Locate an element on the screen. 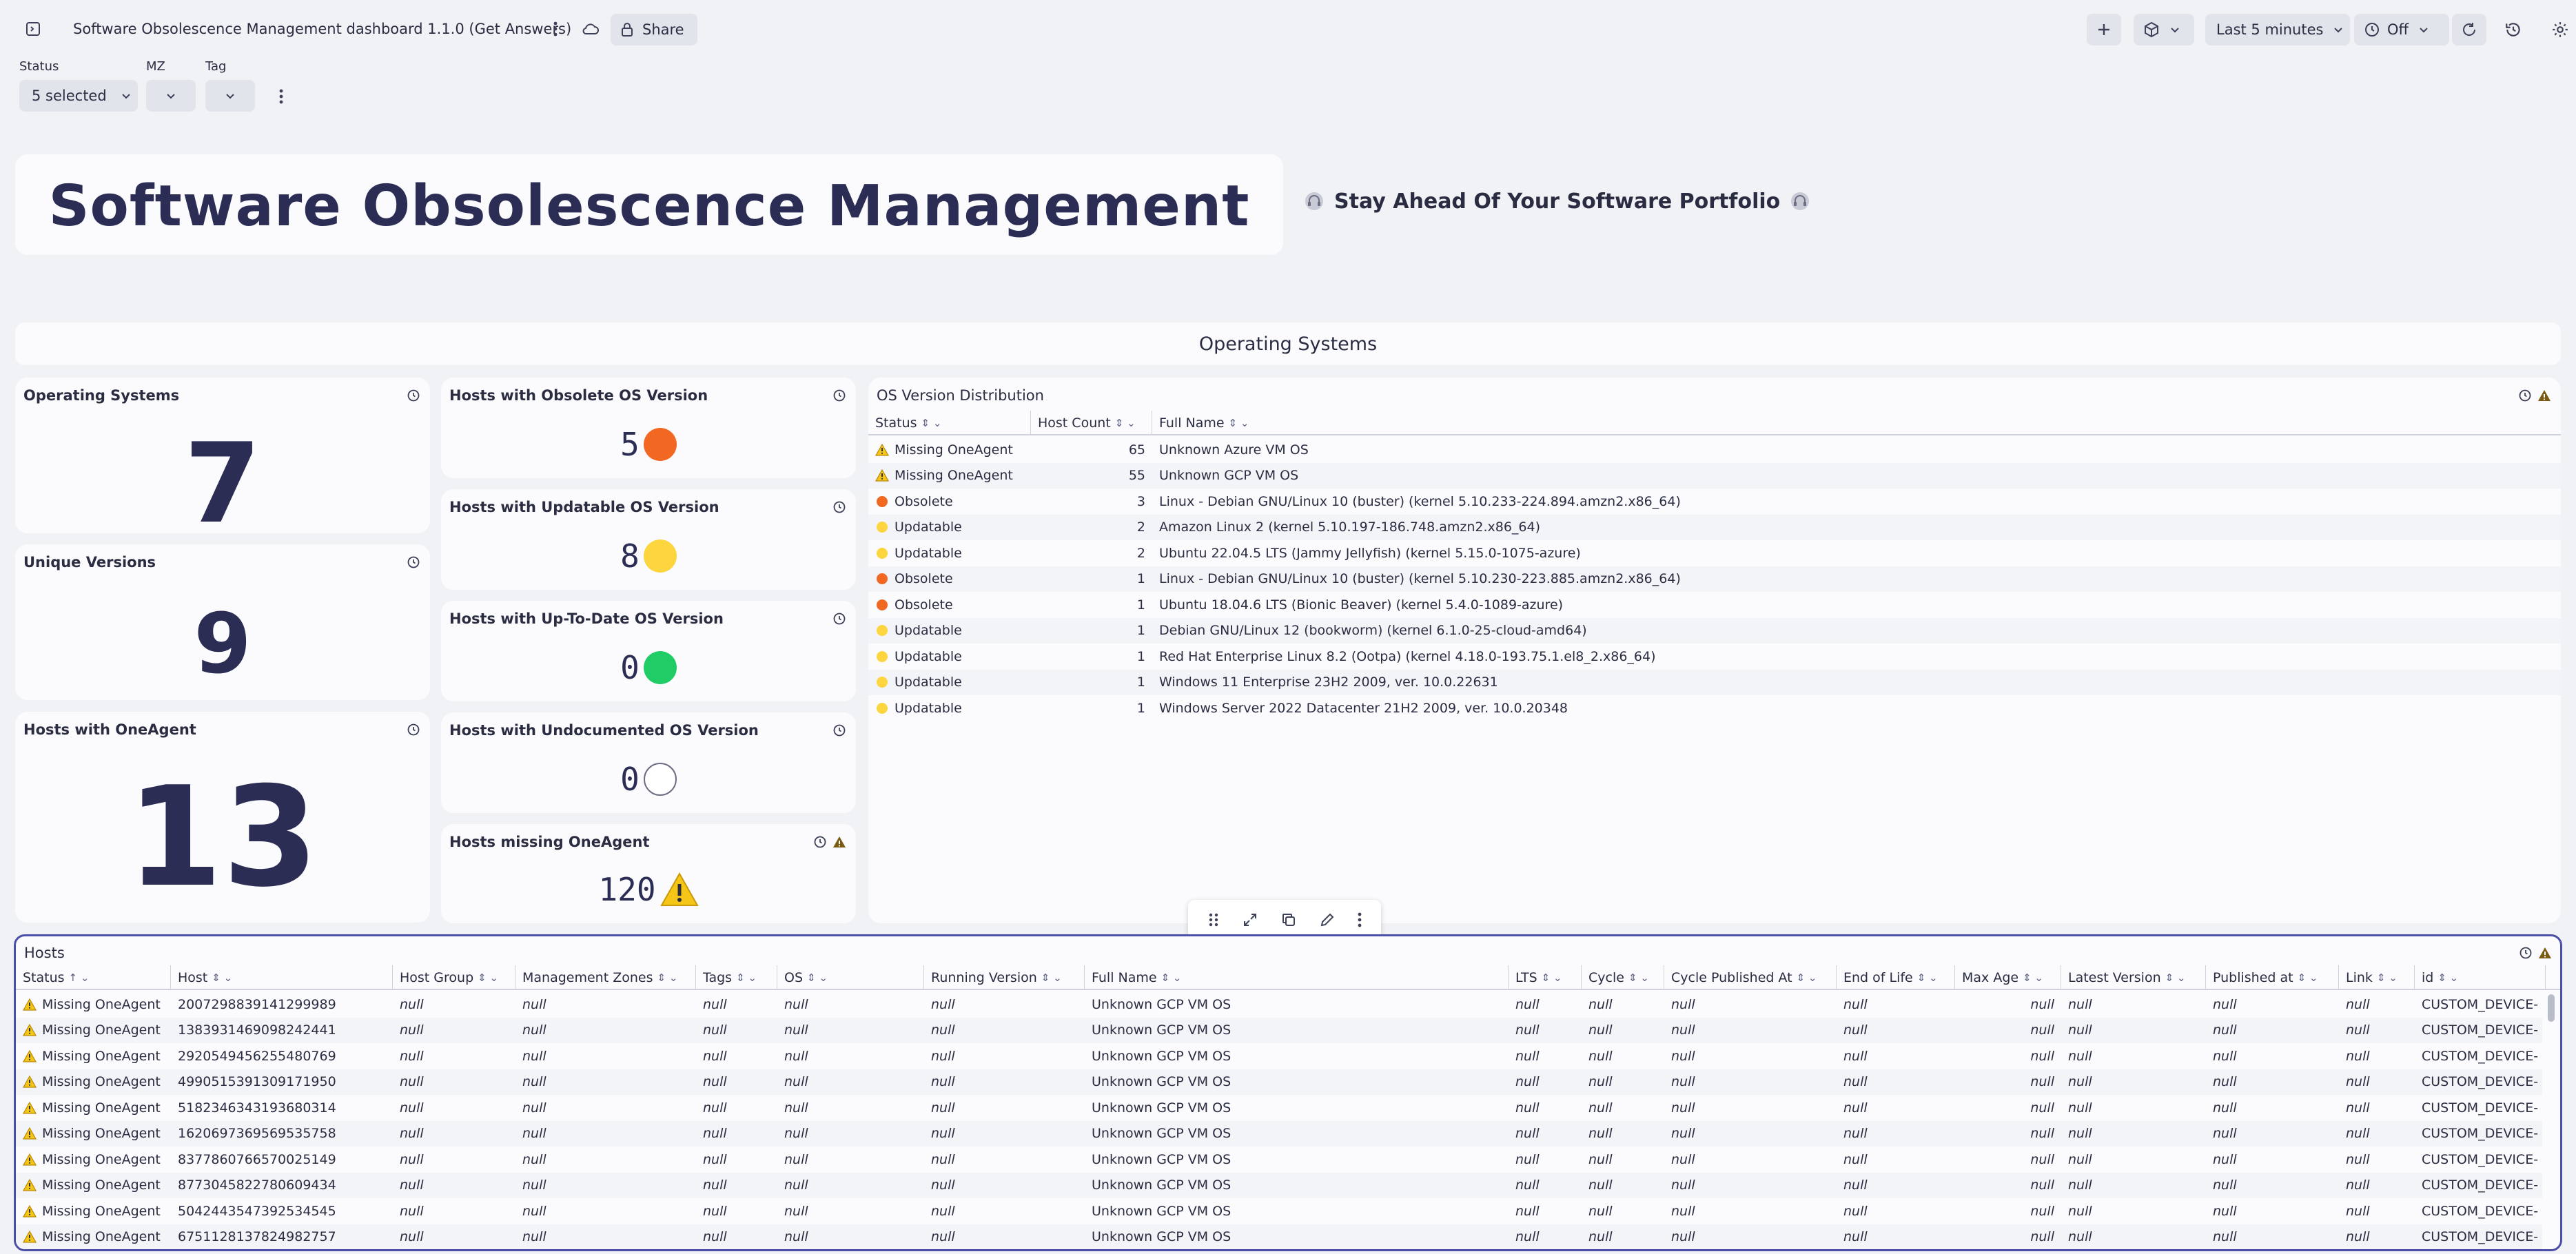 The height and width of the screenshot is (1254, 2576). os-table-row: Missing OneAgent 65 Unknown Azure VM OS is located at coordinates (1714, 450).